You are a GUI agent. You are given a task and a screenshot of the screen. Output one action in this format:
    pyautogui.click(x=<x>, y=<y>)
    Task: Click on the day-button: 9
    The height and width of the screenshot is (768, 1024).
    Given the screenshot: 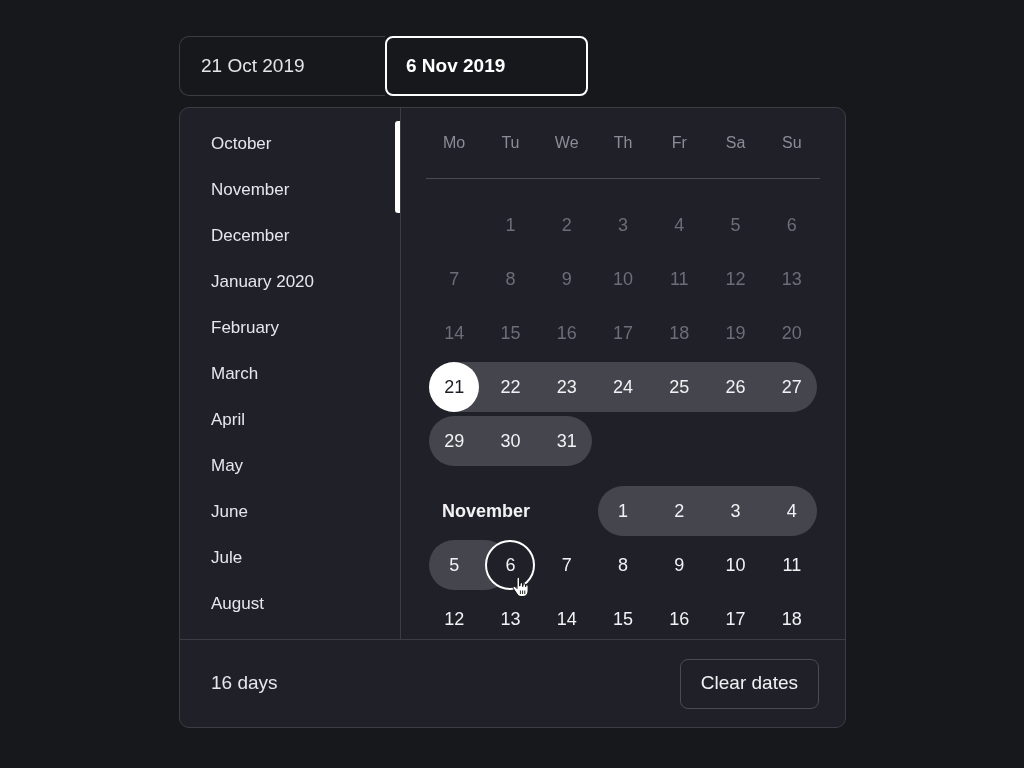 What is the action you would take?
    pyautogui.click(x=679, y=565)
    